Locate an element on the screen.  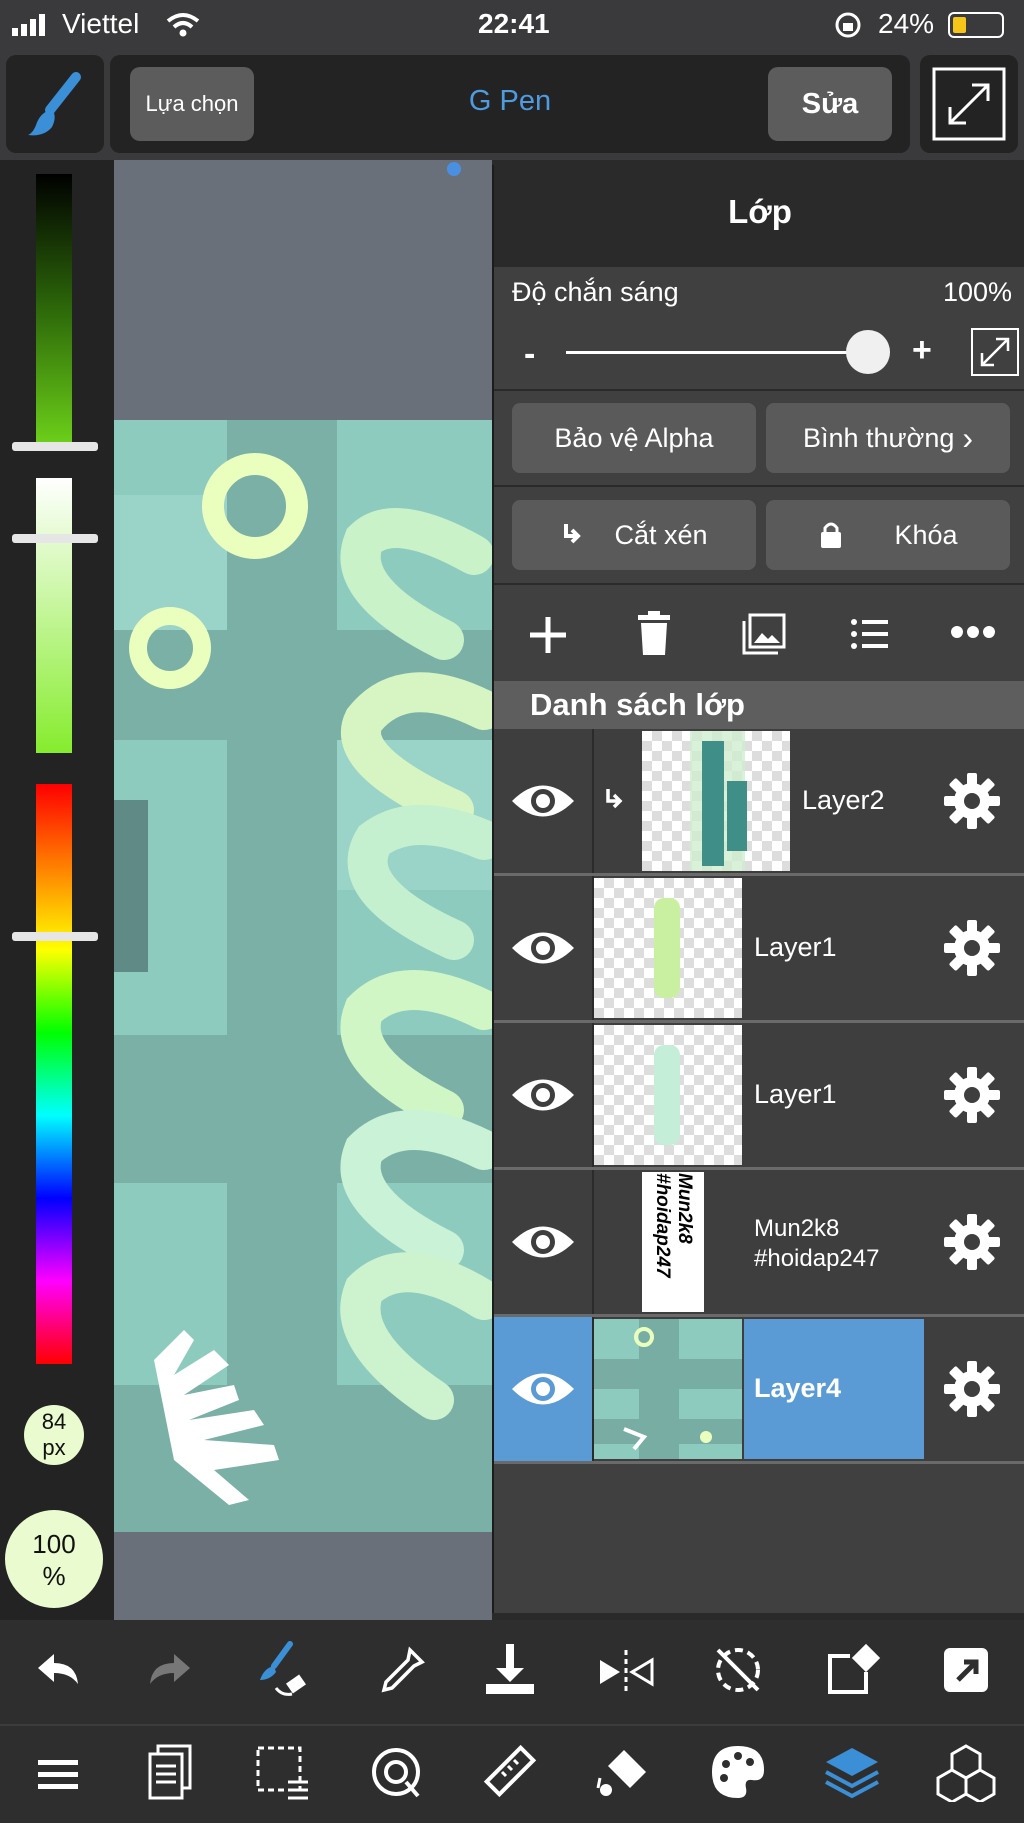
expand-icon is located at coordinates (969, 104).